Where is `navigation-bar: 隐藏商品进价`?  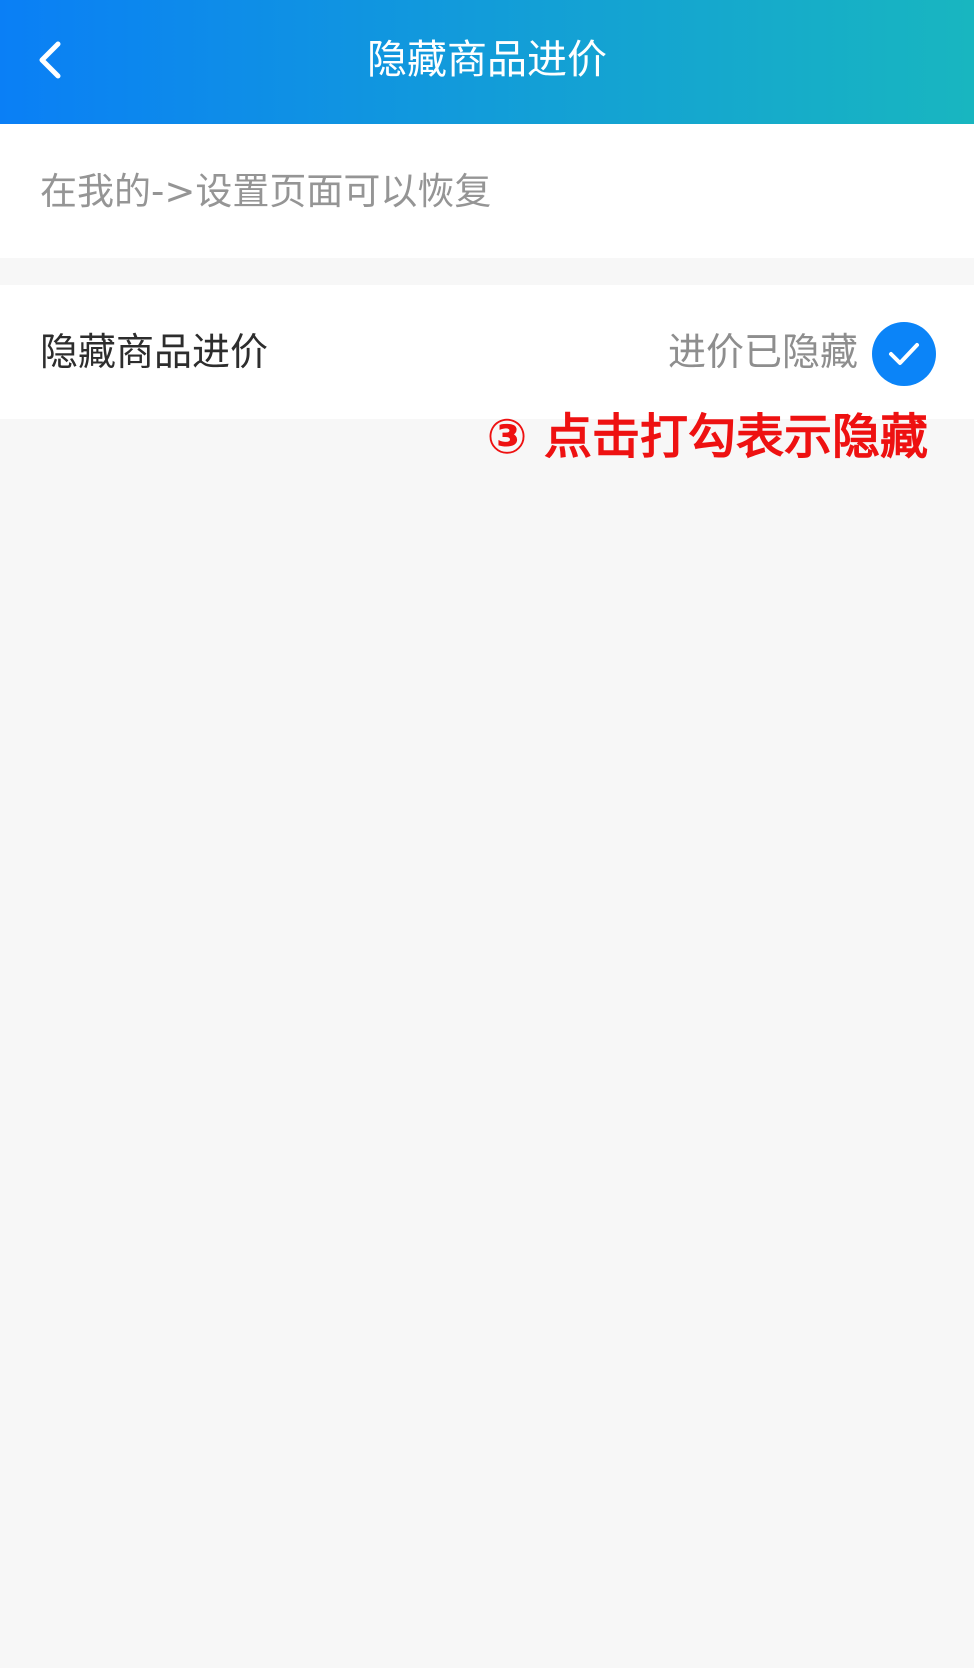
navigation-bar: 隐藏商品进价 is located at coordinates (487, 62).